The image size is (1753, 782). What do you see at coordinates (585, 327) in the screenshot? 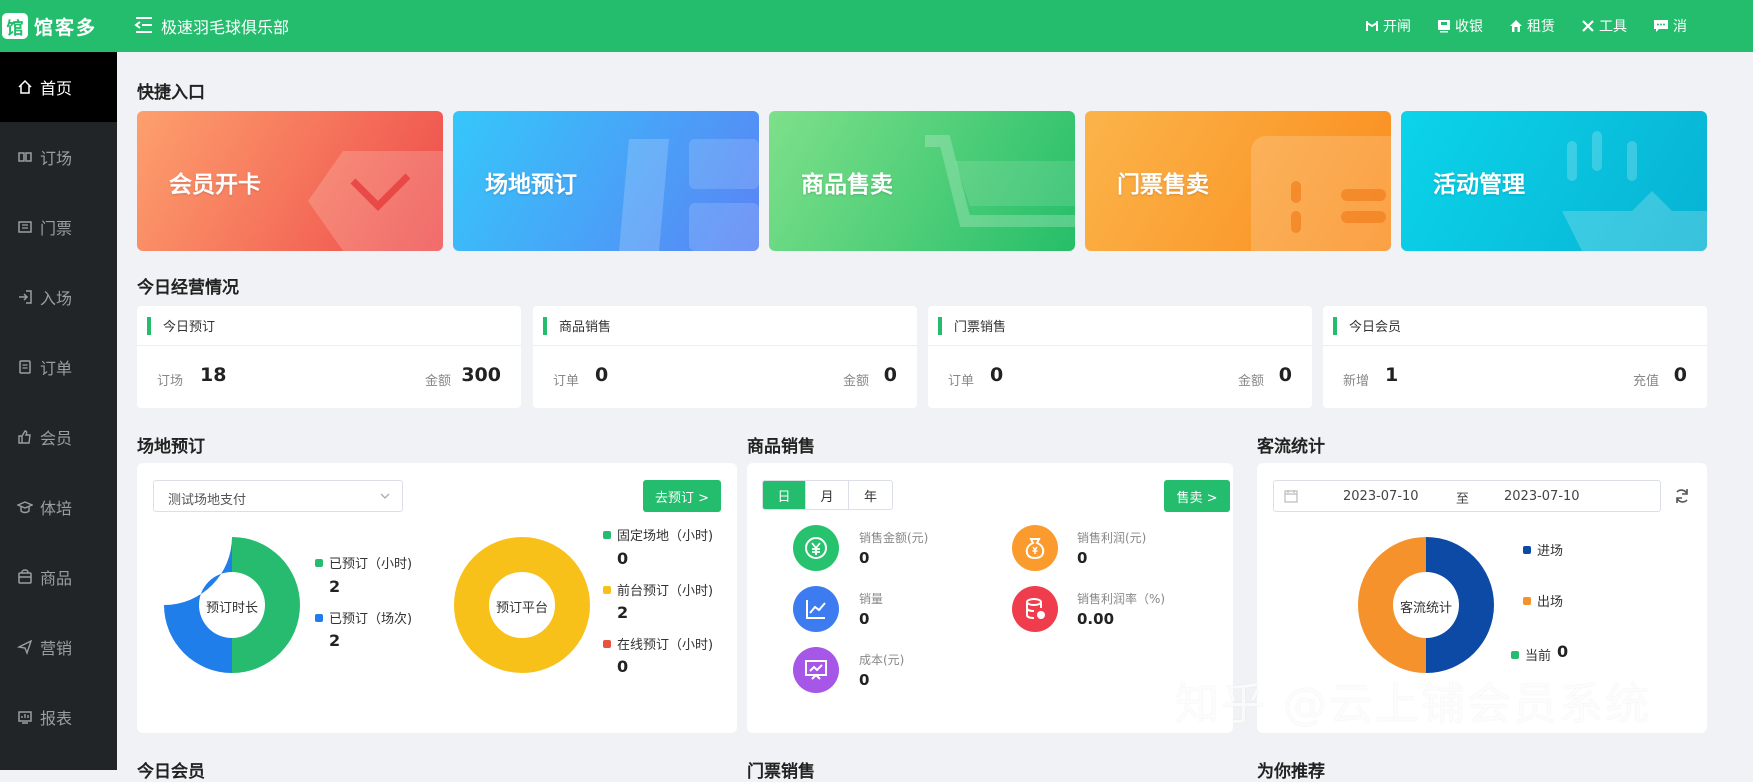
I see `stat-card-title: 商品销售` at bounding box center [585, 327].